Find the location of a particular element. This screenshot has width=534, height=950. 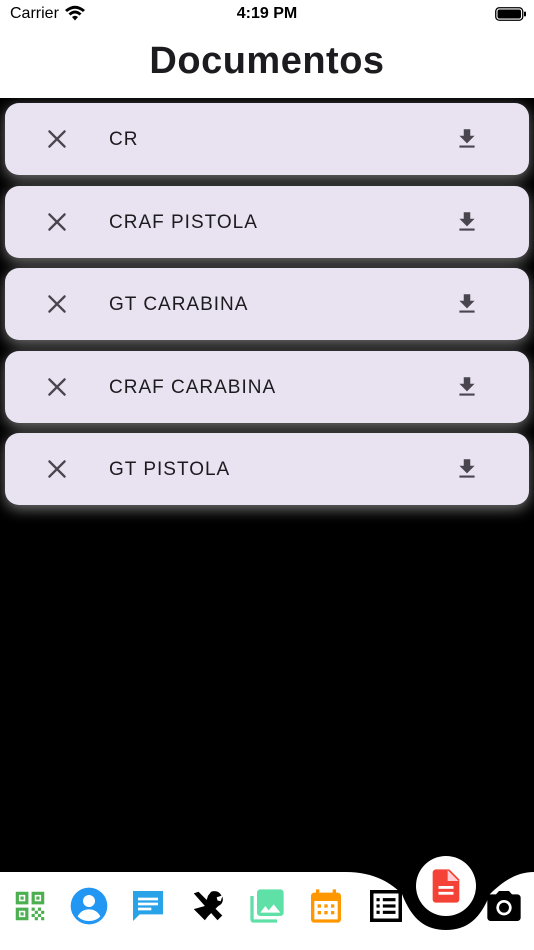

list-document-icon is located at coordinates (386, 906).